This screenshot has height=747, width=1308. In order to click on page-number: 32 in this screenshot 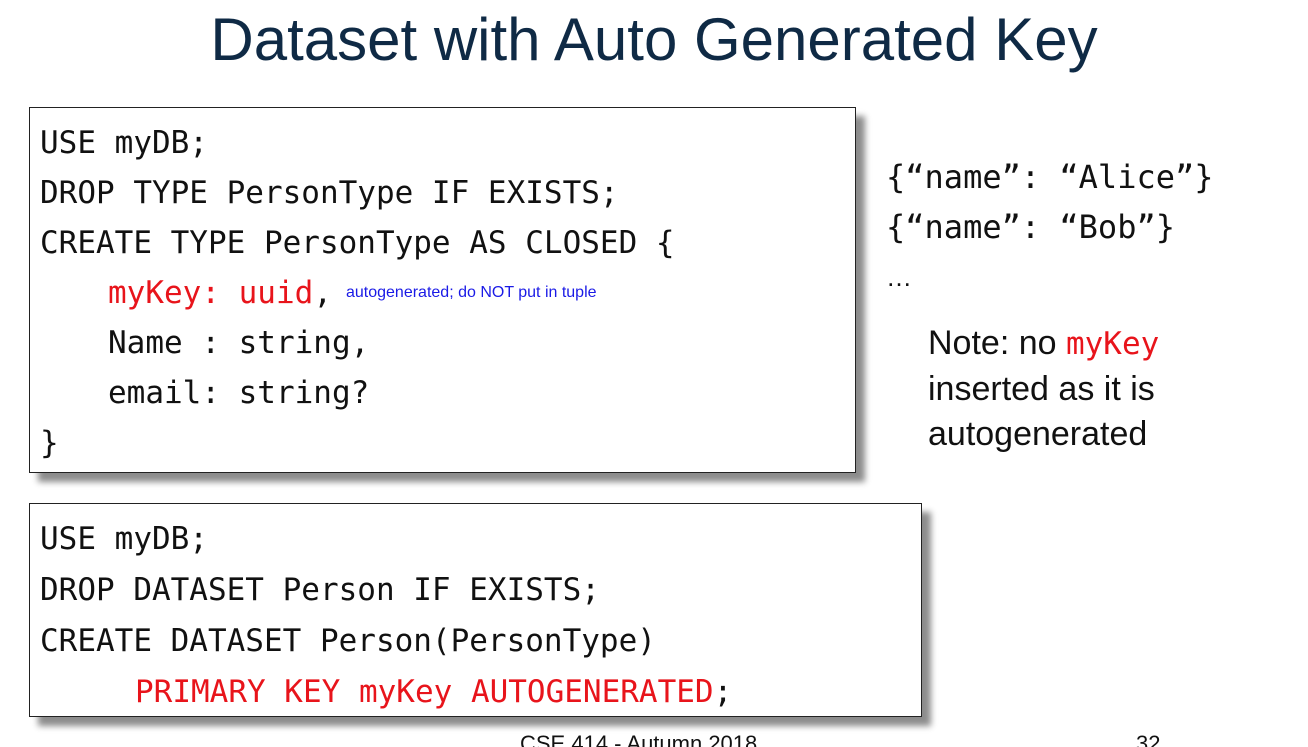, I will do `click(1148, 739)`.